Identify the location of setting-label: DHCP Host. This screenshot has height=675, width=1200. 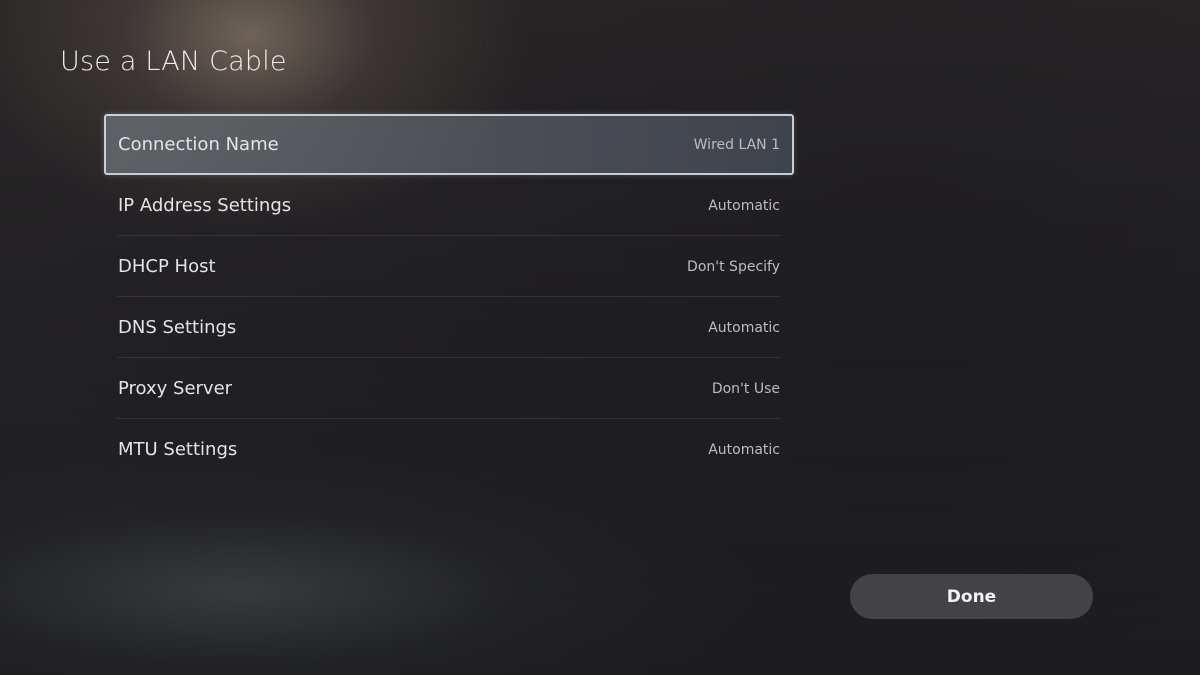
(167, 266).